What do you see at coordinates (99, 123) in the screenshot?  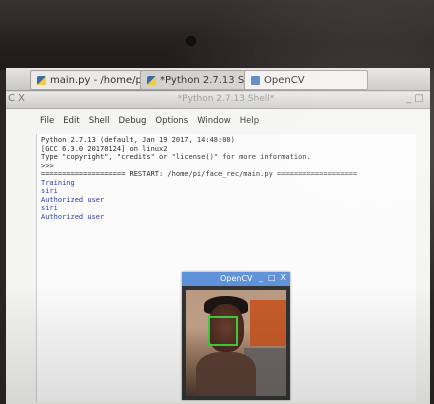 I see `menu-shell: Shell` at bounding box center [99, 123].